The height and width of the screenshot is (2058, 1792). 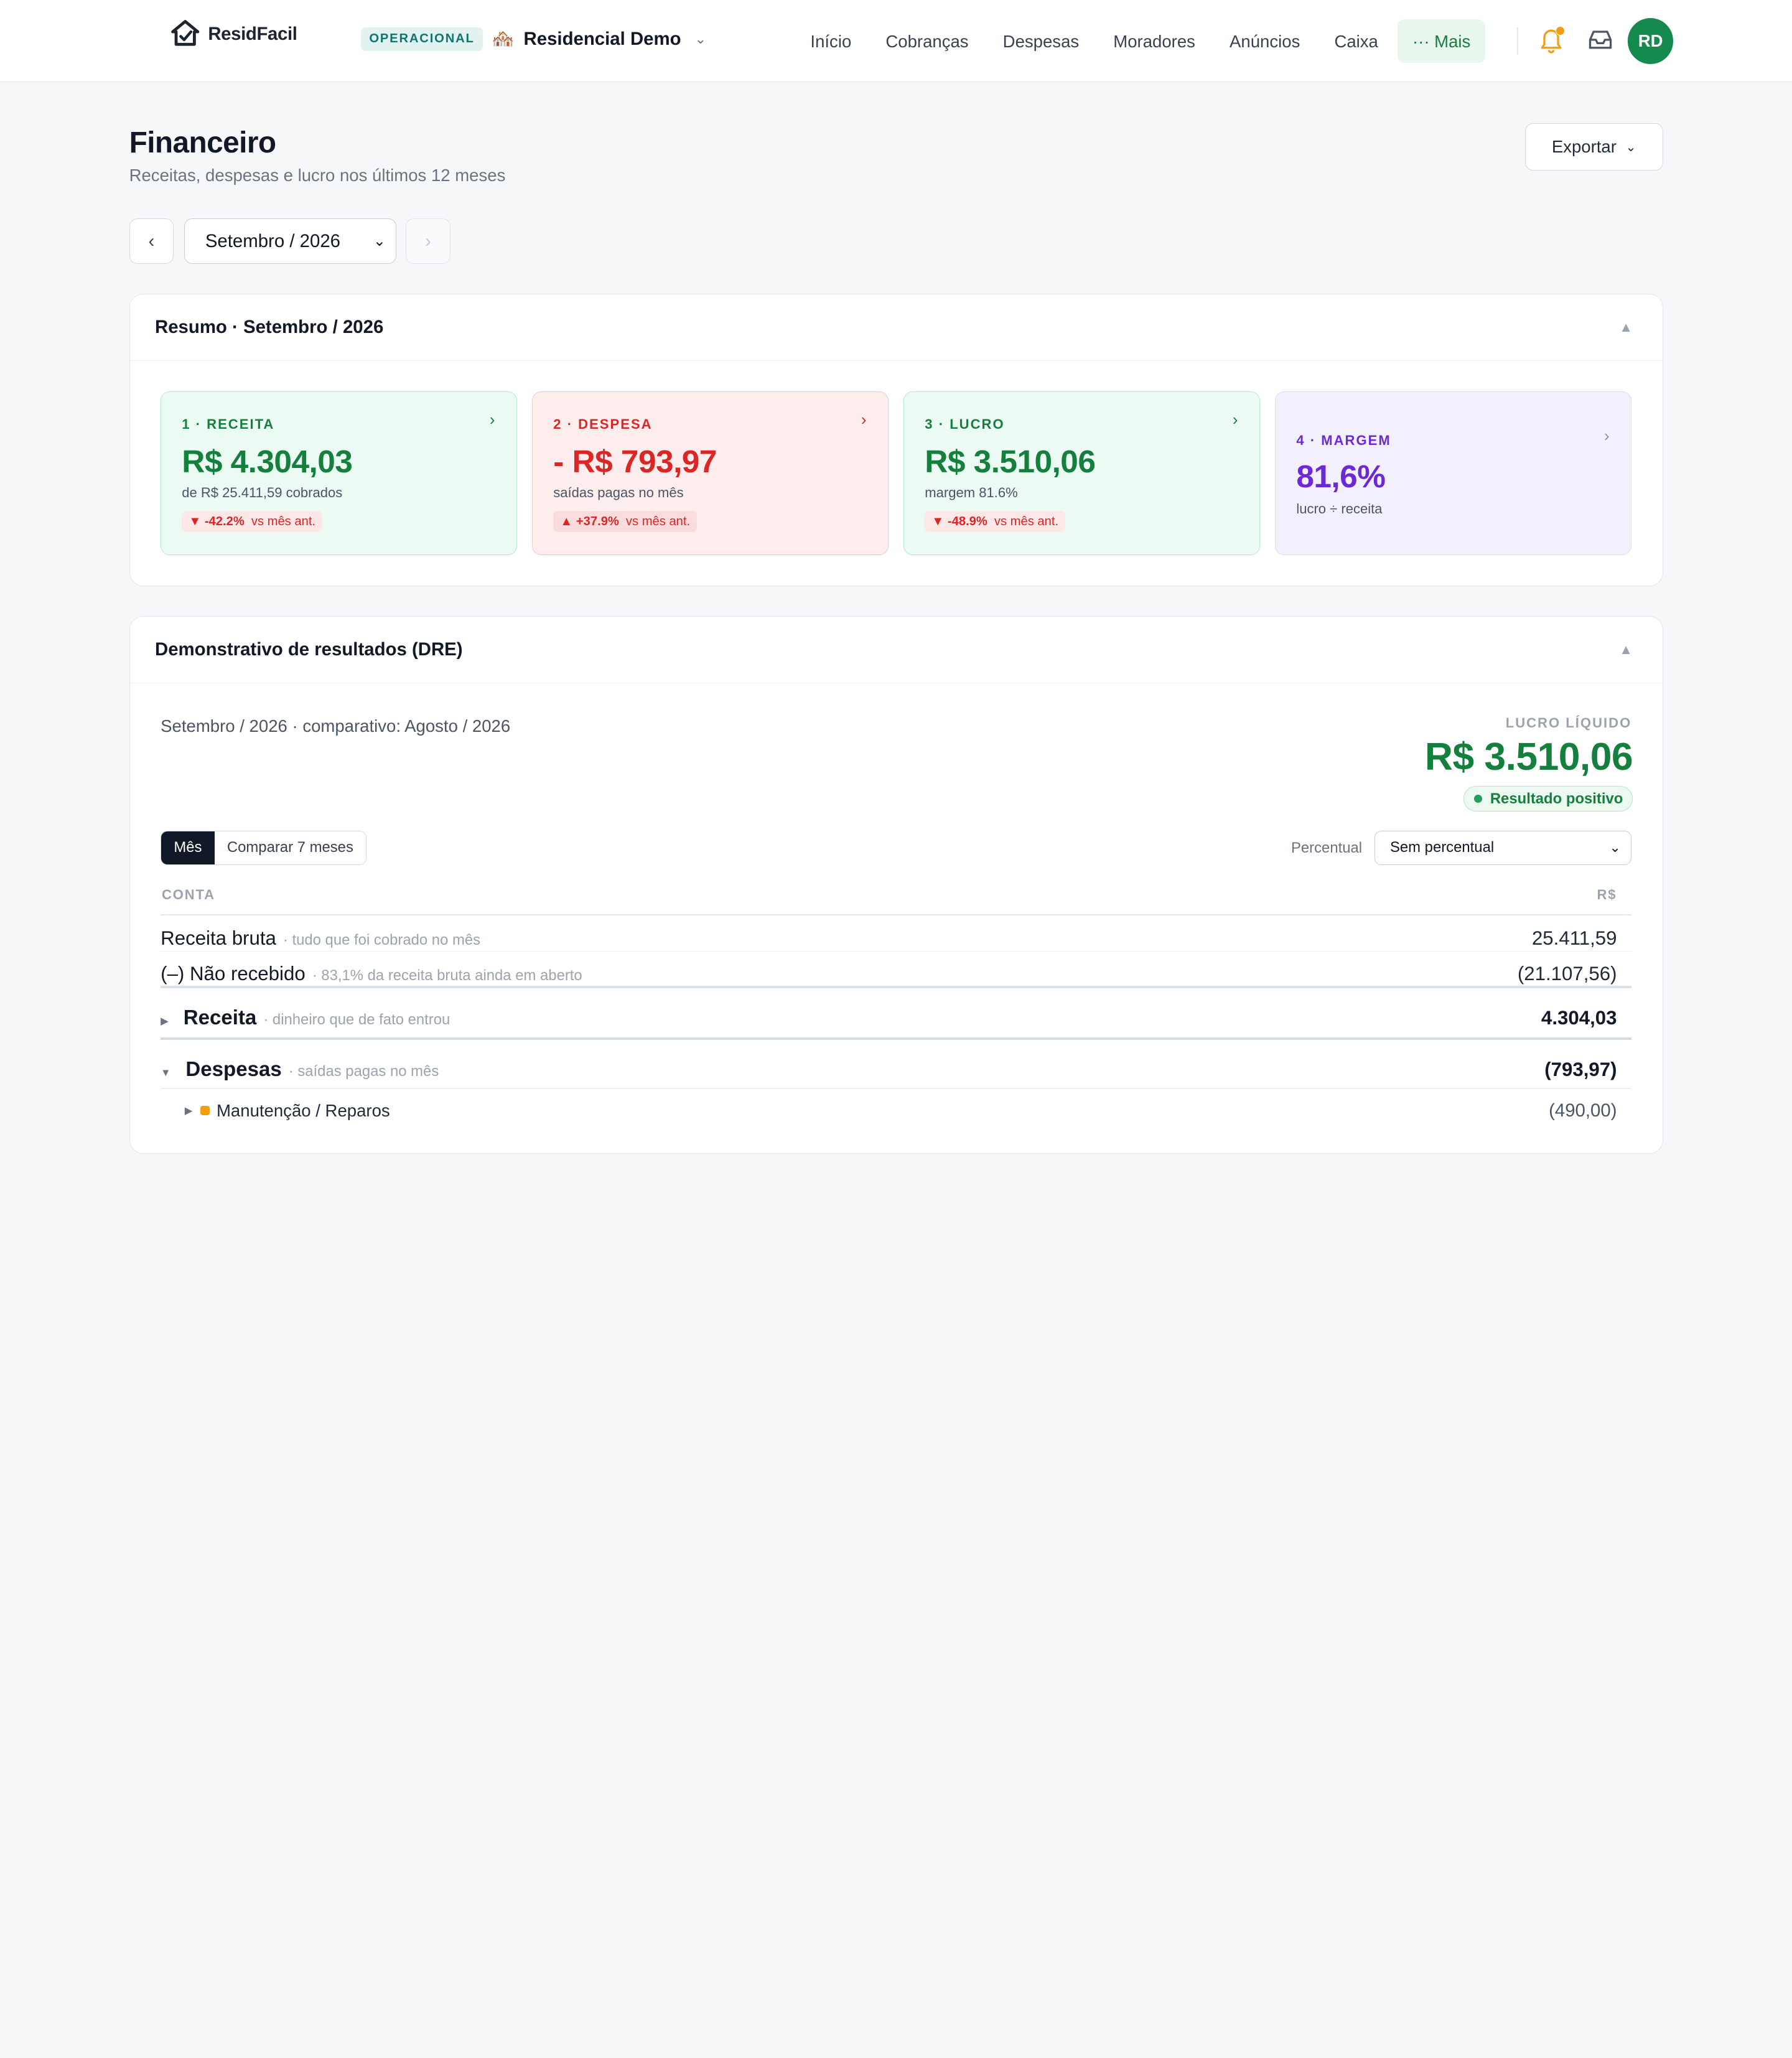 What do you see at coordinates (896, 1110) in the screenshot?
I see `table-row-category: ▶ Manutenção / Reparos (490,00)` at bounding box center [896, 1110].